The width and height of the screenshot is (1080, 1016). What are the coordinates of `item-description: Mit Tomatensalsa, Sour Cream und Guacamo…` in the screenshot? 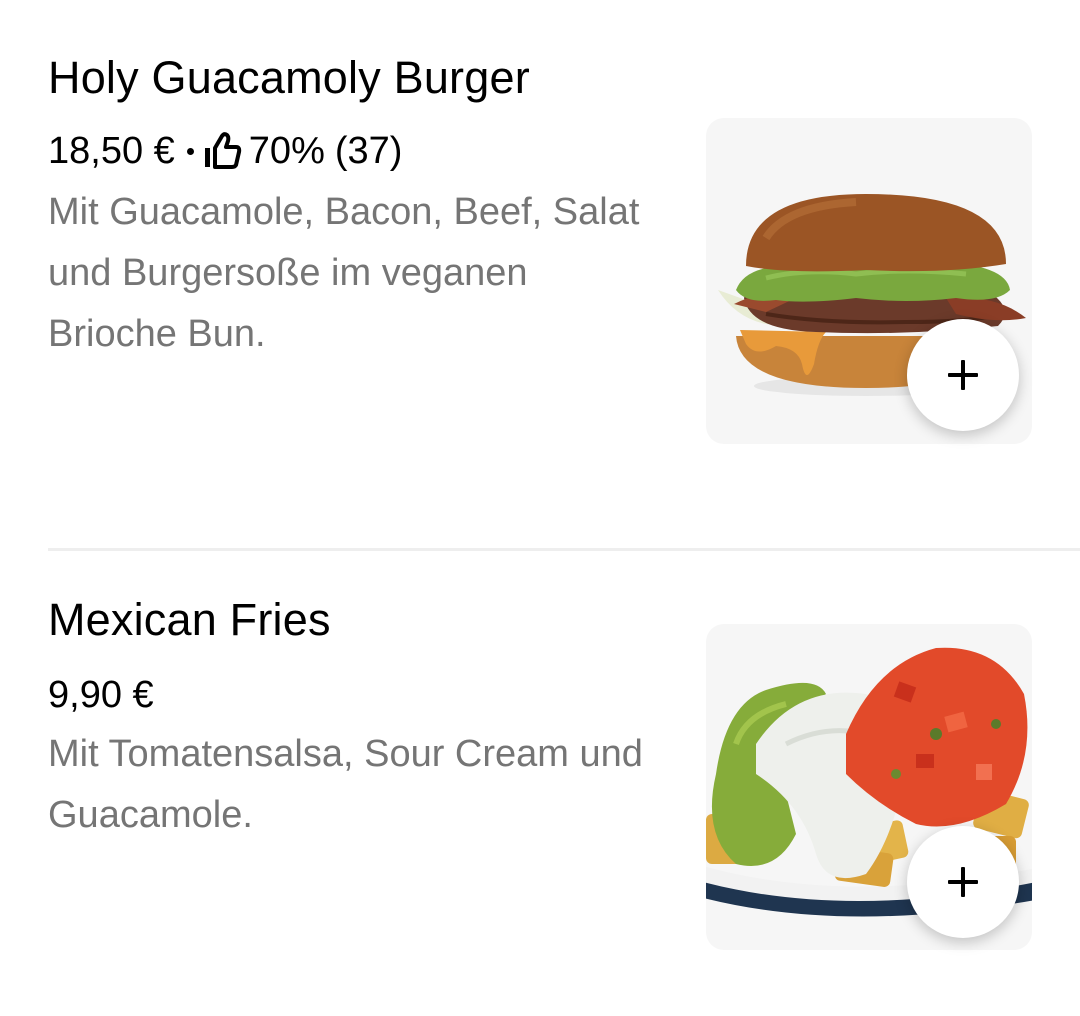 It's located at (345, 784).